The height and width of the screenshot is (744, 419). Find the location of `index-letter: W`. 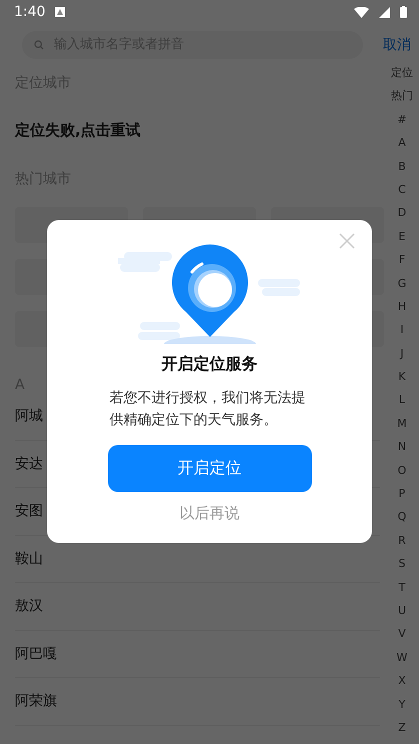

index-letter: W is located at coordinates (402, 658).